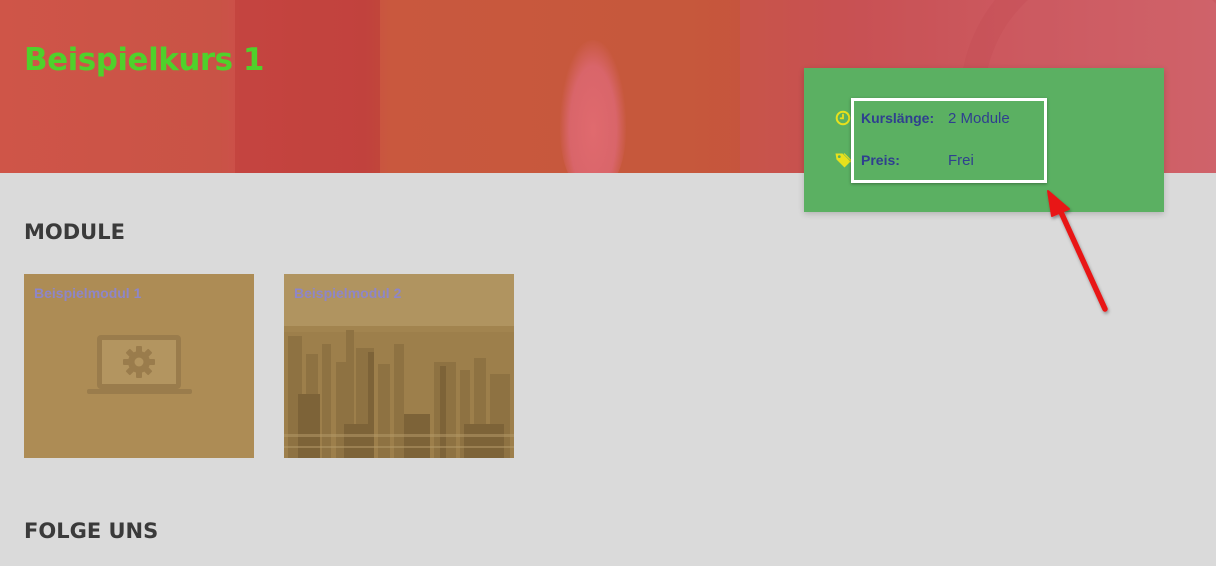 The image size is (1216, 566). I want to click on modules-section-title: MODULE, so click(74, 232).